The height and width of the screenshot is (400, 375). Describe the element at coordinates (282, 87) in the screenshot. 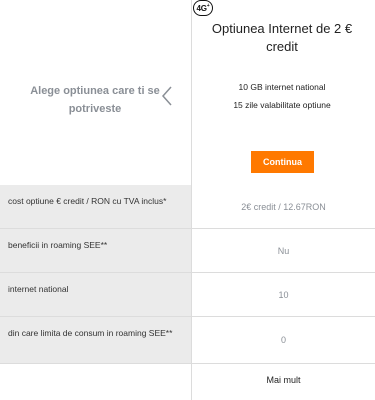

I see `offer-feature-data: 10 GB internet national` at that location.